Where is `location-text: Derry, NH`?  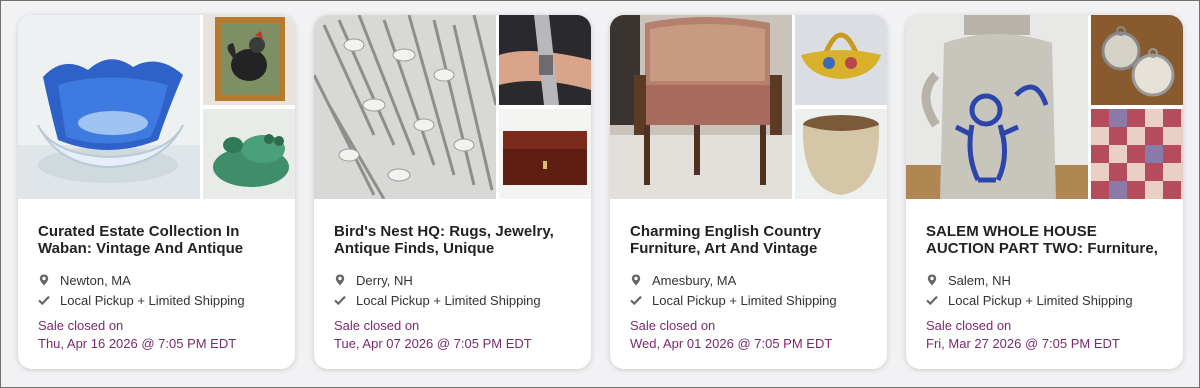
location-text: Derry, NH is located at coordinates (384, 280).